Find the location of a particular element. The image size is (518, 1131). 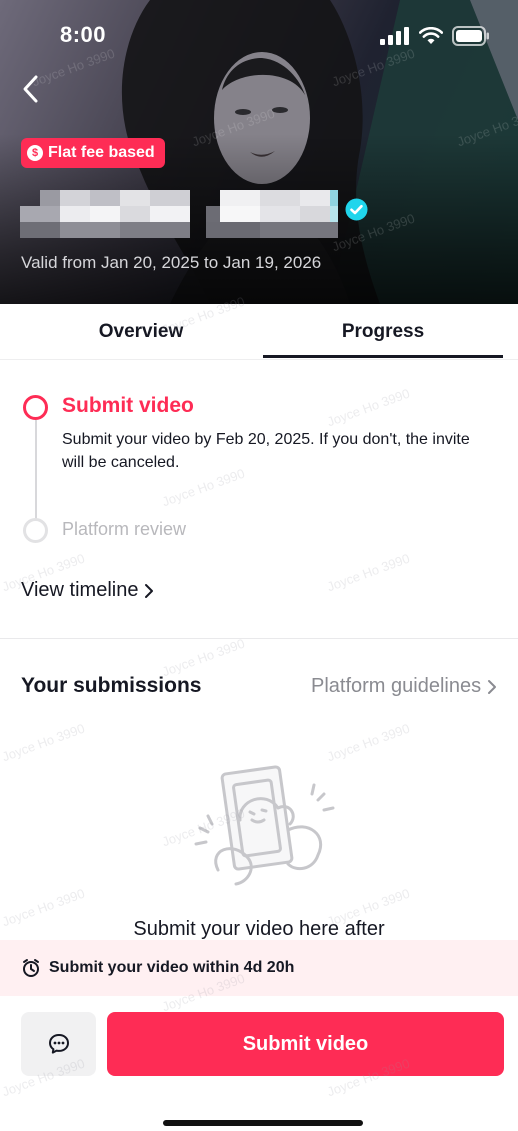

back-button is located at coordinates (30, 89).